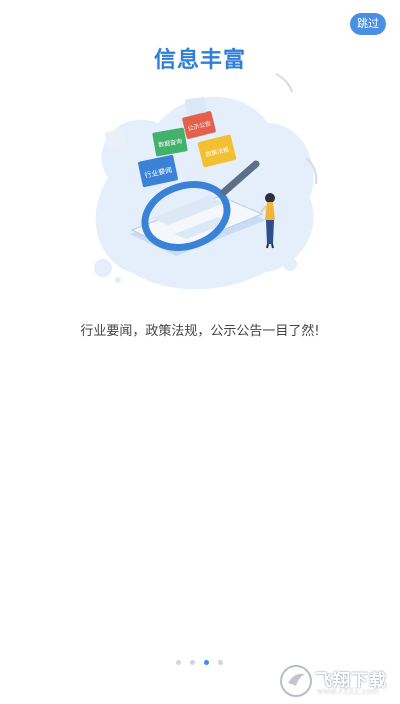 Image resolution: width=400 pixels, height=704 pixels. What do you see at coordinates (206, 662) in the screenshot?
I see `page-dot-3-active` at bounding box center [206, 662].